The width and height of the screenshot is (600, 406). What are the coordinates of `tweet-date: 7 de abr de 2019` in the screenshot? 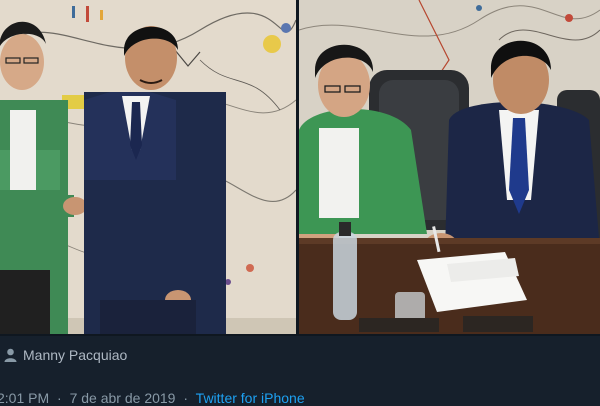 It's located at (123, 398).